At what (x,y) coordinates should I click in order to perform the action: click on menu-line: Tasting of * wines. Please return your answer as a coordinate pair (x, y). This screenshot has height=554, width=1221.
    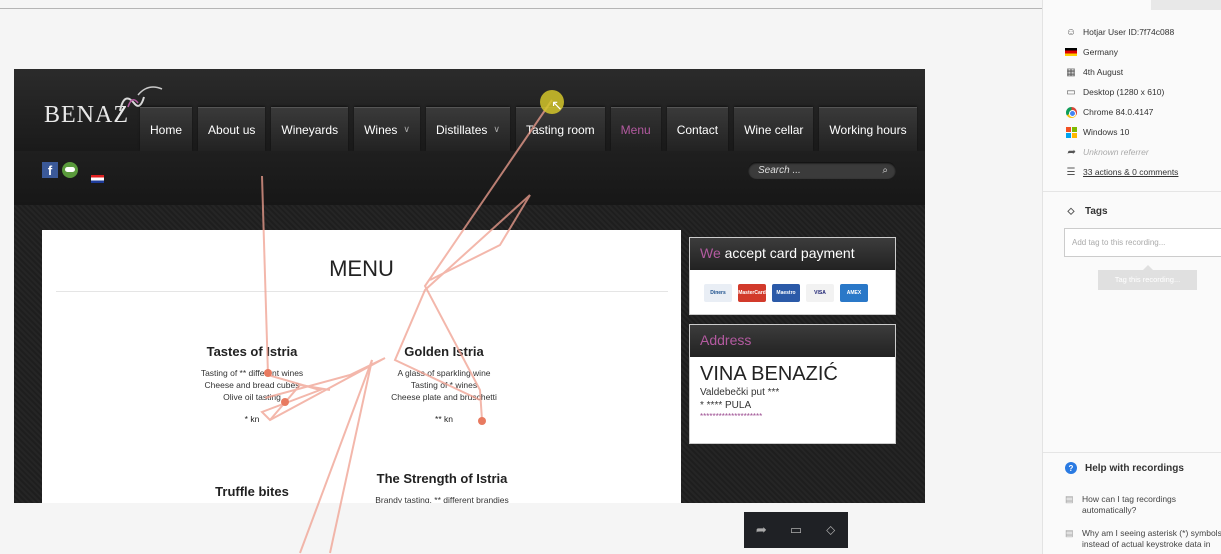
    Looking at the image, I should click on (444, 385).